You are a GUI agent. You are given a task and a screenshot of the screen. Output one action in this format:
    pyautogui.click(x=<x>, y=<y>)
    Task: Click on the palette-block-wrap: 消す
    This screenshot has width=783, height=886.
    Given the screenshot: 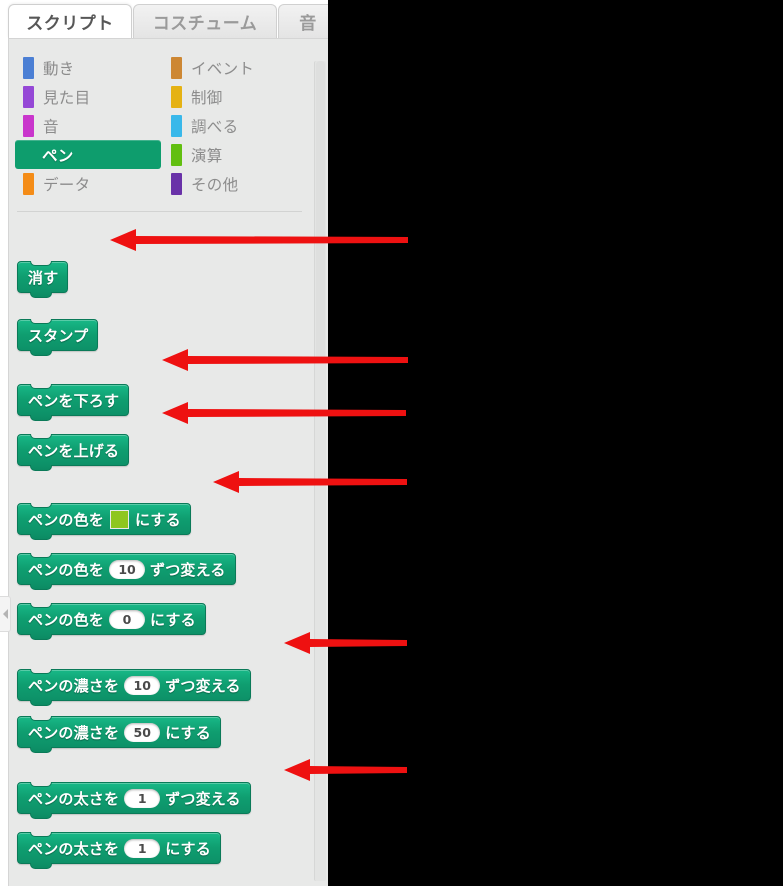 What is the action you would take?
    pyautogui.click(x=43, y=279)
    